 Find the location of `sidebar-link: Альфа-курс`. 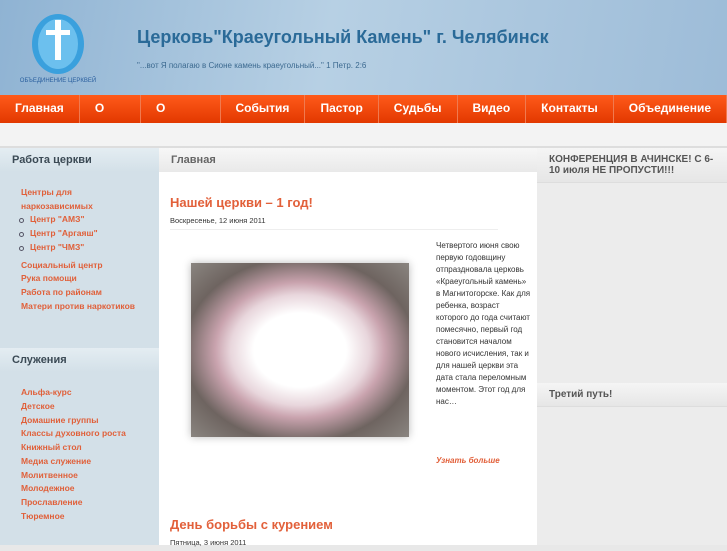

sidebar-link: Альфа-курс is located at coordinates (90, 393).